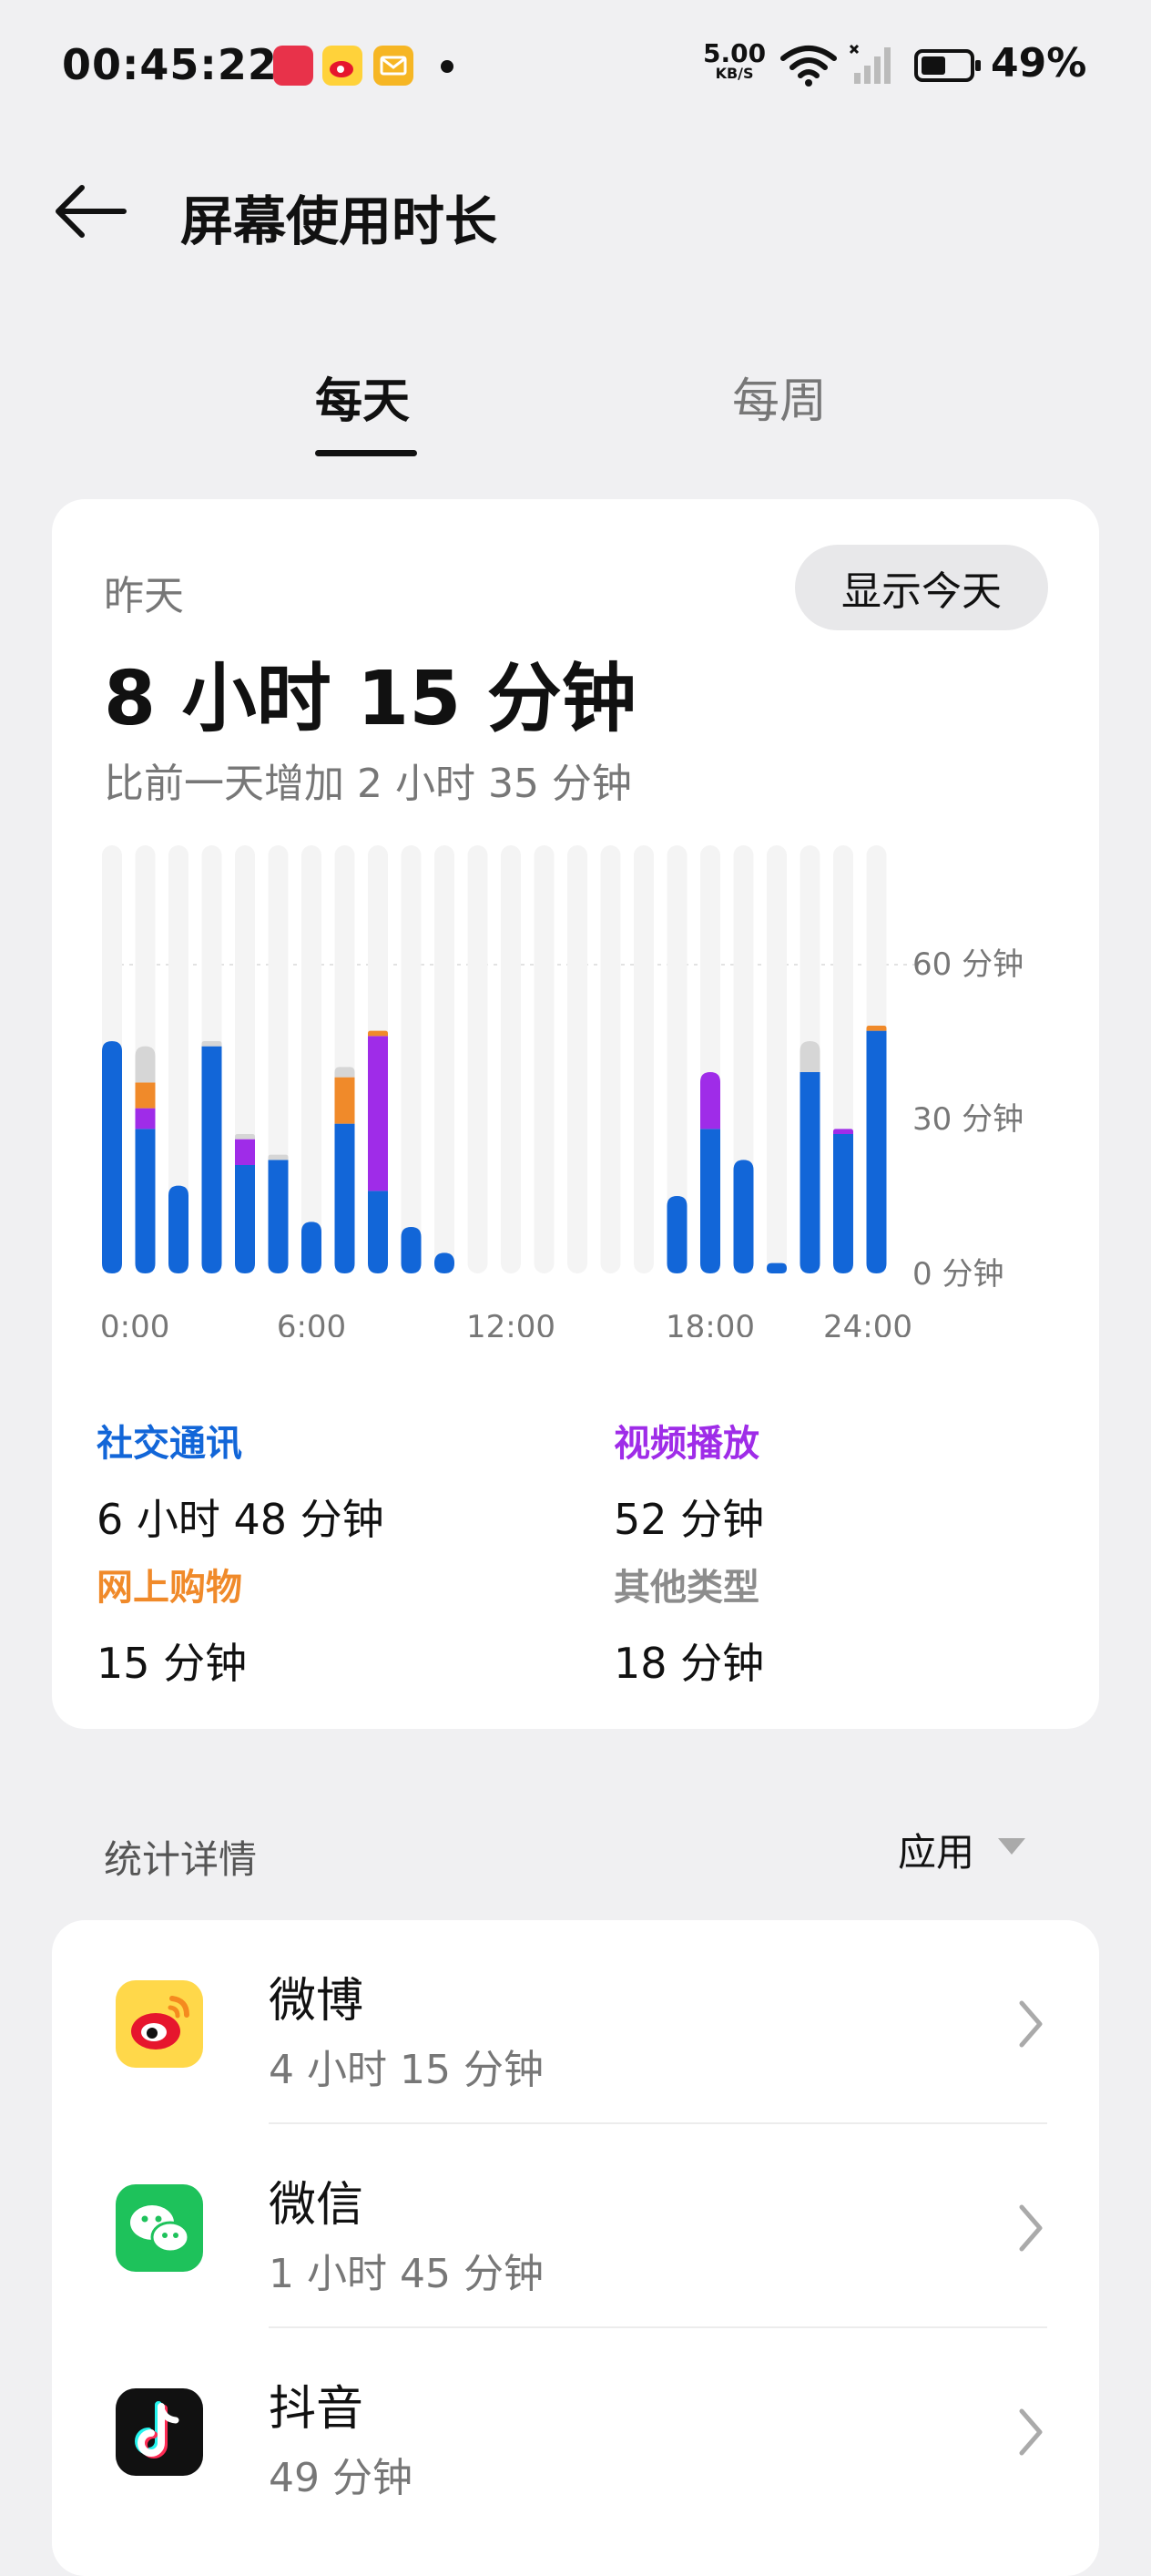 This screenshot has width=1151, height=2576. What do you see at coordinates (686, 1444) in the screenshot?
I see `category-video-label: 视频播放` at bounding box center [686, 1444].